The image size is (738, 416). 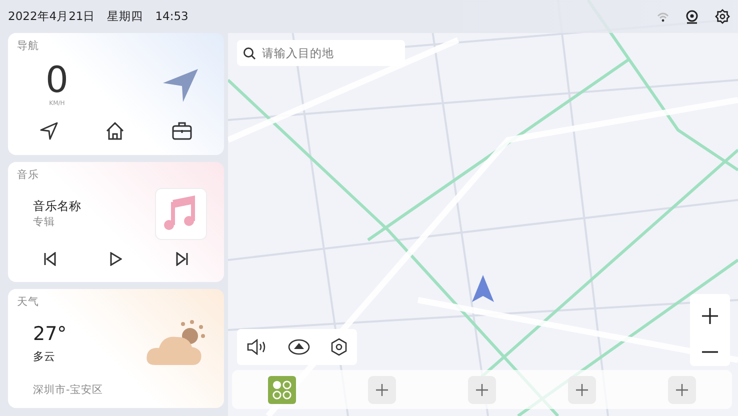 What do you see at coordinates (50, 259) in the screenshot?
I see `previous-icon` at bounding box center [50, 259].